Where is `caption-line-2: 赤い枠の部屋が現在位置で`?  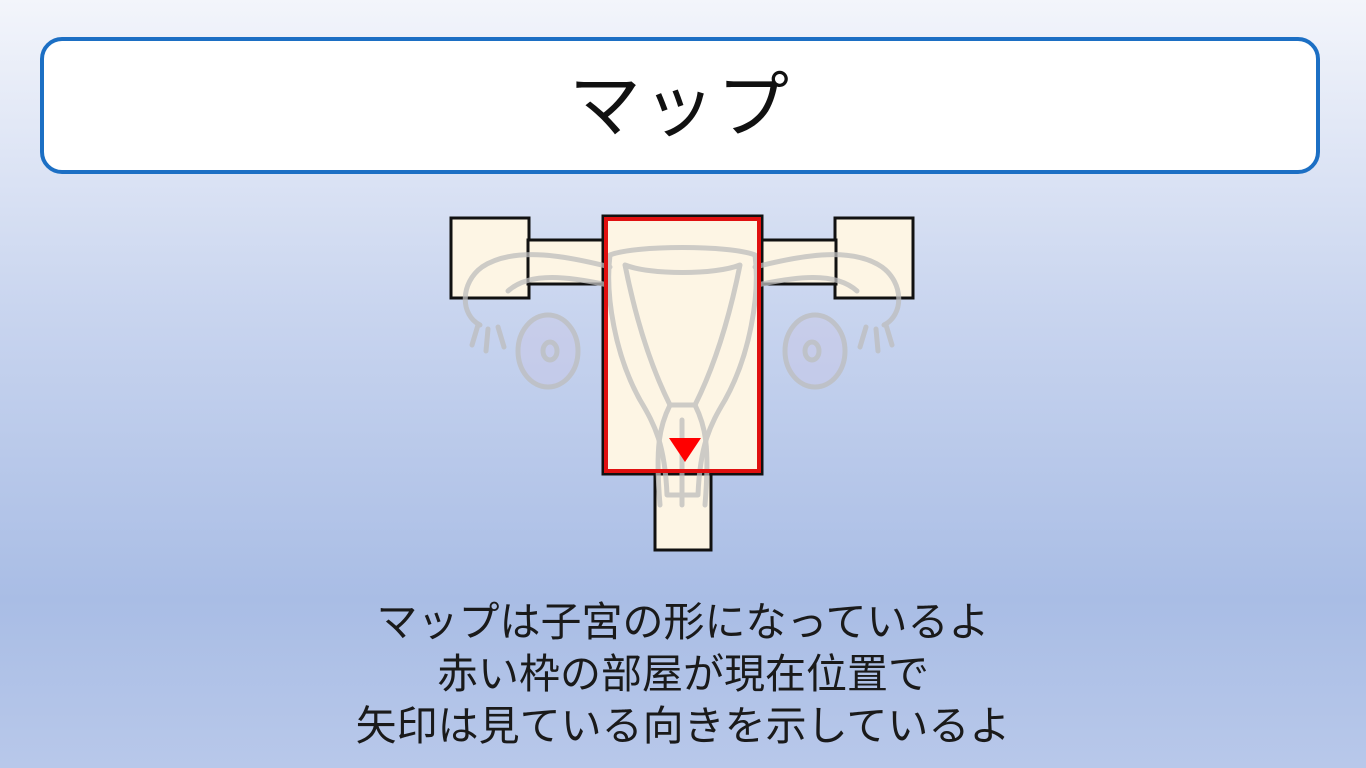
caption-line-2: 赤い枠の部屋が現在位置で is located at coordinates (683, 674).